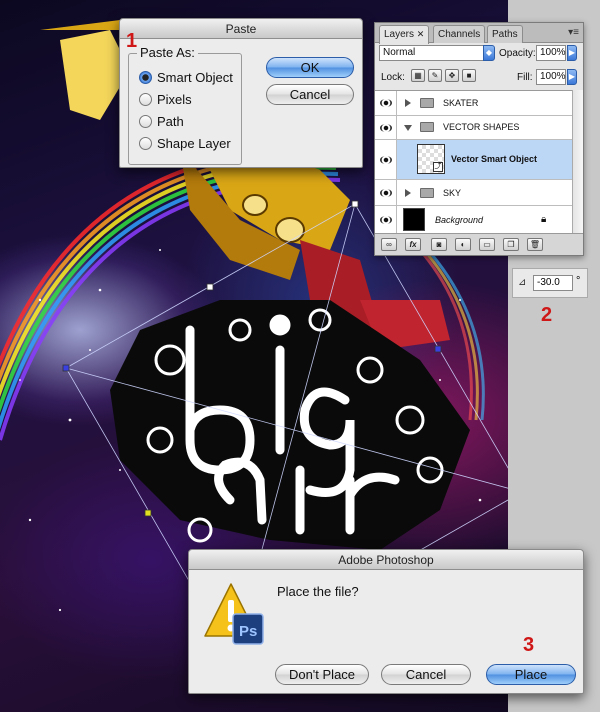  I want to click on paste-as-label: Paste As:, so click(167, 52).